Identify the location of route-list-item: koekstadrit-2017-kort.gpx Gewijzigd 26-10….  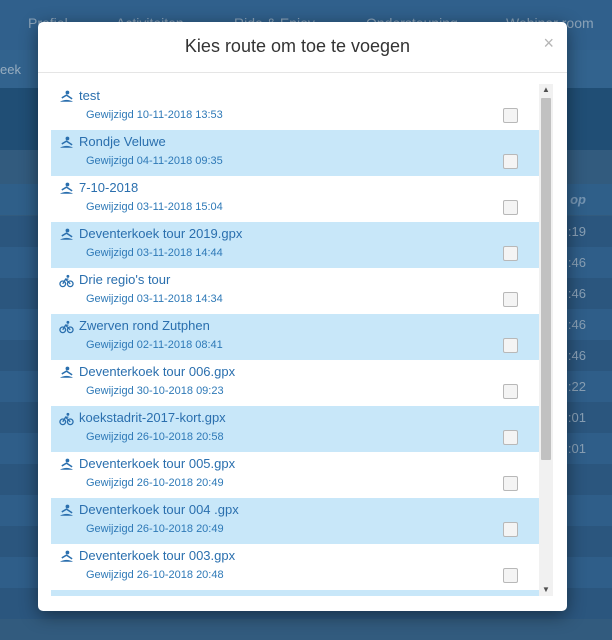
(295, 429).